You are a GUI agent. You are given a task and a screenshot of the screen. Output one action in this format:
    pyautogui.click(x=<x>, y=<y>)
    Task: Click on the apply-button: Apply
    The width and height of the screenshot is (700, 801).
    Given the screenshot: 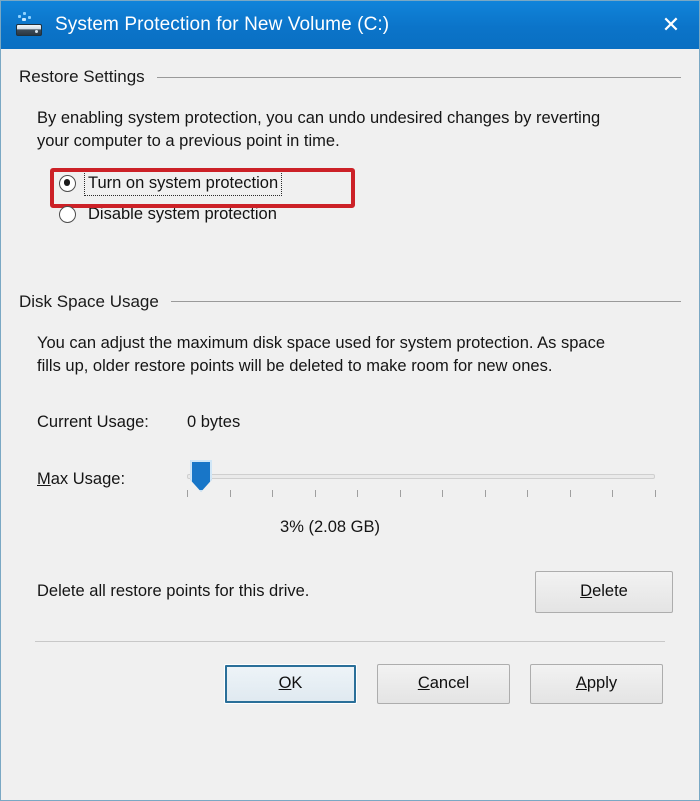 What is the action you would take?
    pyautogui.click(x=596, y=683)
    